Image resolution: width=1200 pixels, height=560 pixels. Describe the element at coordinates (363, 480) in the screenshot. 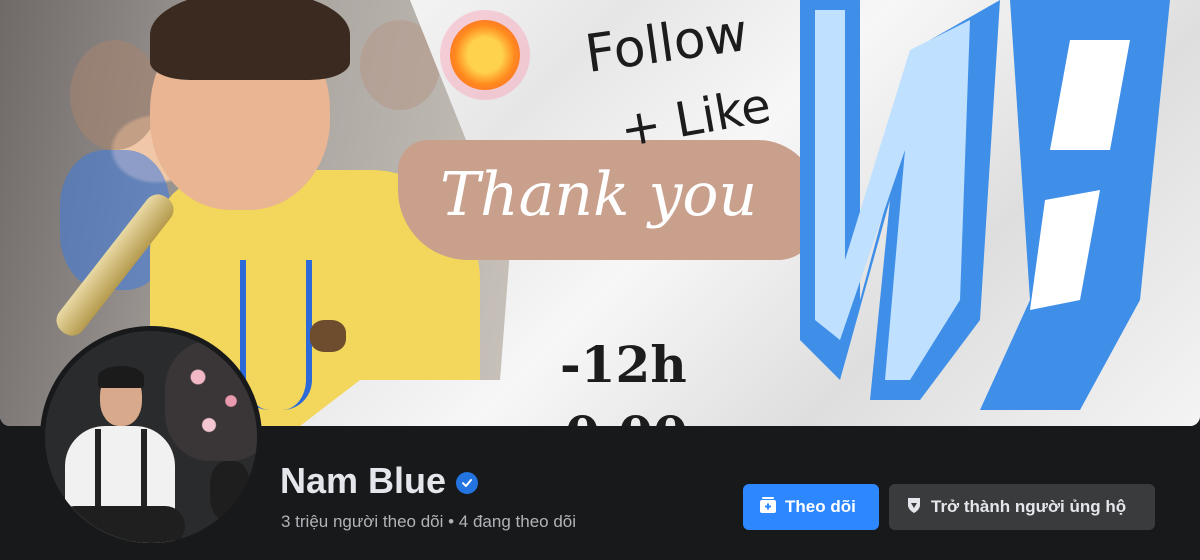

I see `page-title: Nam Blue` at that location.